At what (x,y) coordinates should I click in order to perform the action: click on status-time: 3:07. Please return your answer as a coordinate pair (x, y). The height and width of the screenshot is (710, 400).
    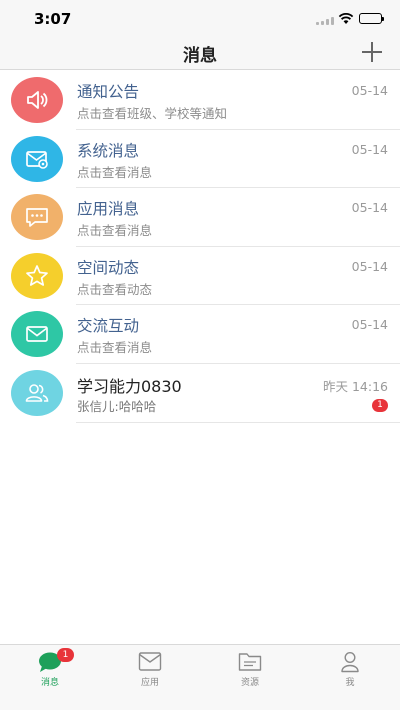
    Looking at the image, I should click on (53, 19).